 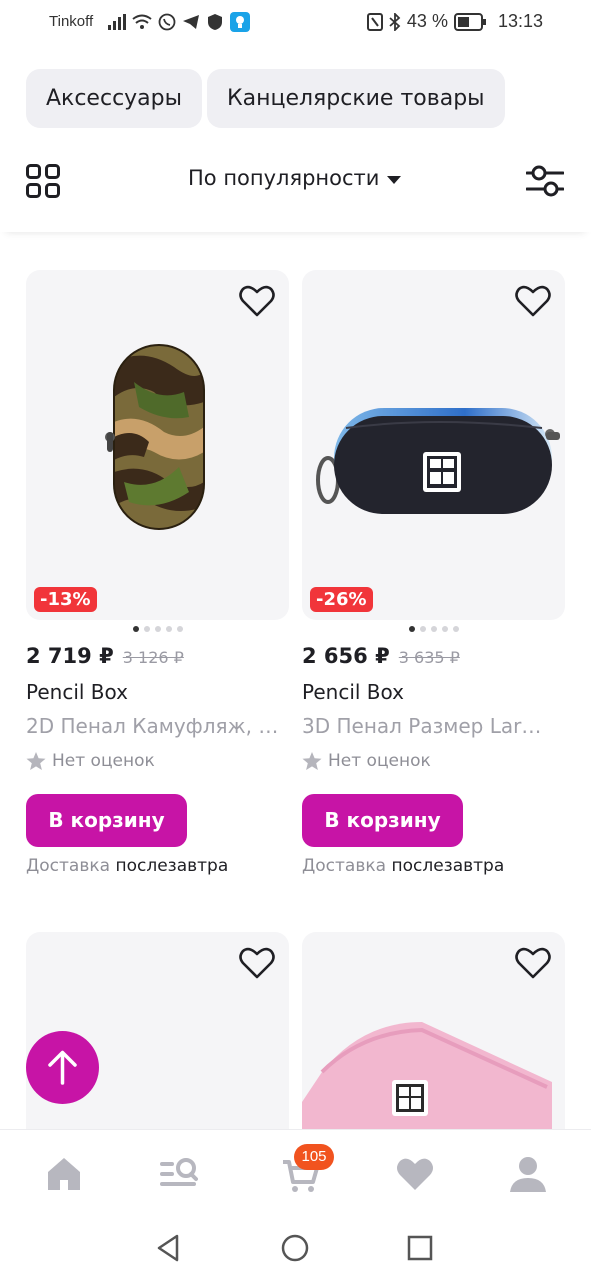 What do you see at coordinates (469, 21) in the screenshot?
I see `battery-icon` at bounding box center [469, 21].